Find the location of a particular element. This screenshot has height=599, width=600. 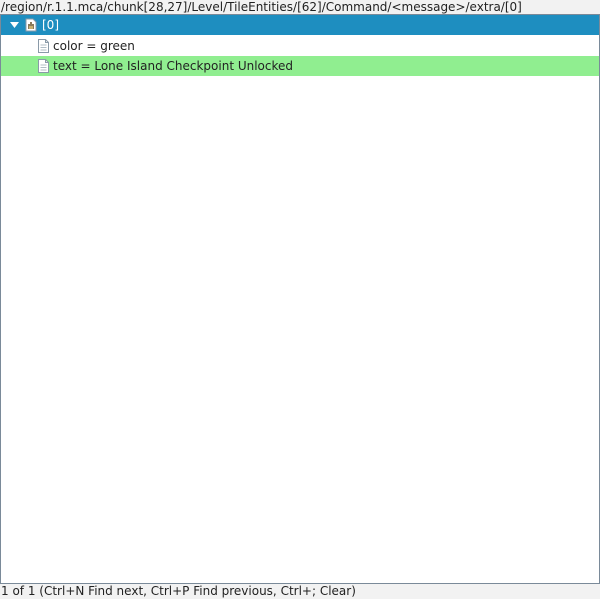

tree-node-text: text = Lone Island Checkpoint Unlocked is located at coordinates (300, 66).